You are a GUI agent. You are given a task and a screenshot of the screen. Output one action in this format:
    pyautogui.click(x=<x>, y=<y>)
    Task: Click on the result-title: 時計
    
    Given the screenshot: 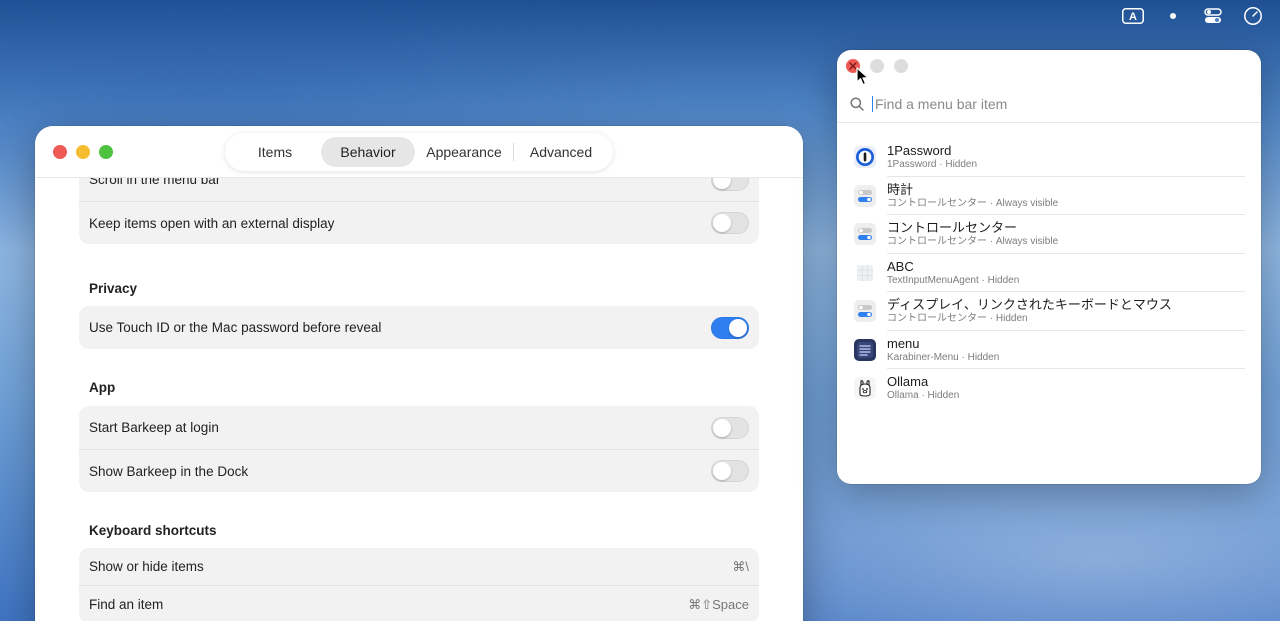 What is the action you would take?
    pyautogui.click(x=900, y=189)
    